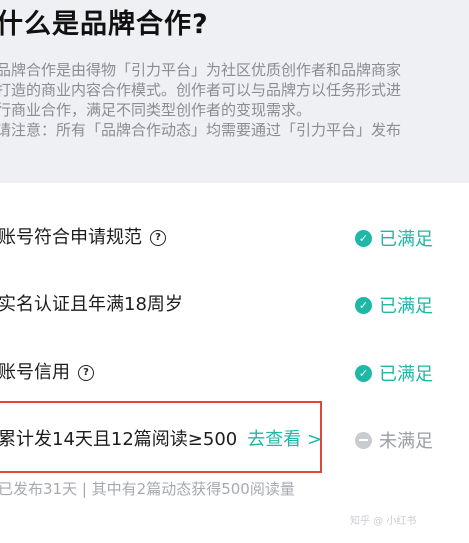 This screenshot has width=469, height=543. I want to click on requirement-label: 账号符合申请规范, so click(71, 237).